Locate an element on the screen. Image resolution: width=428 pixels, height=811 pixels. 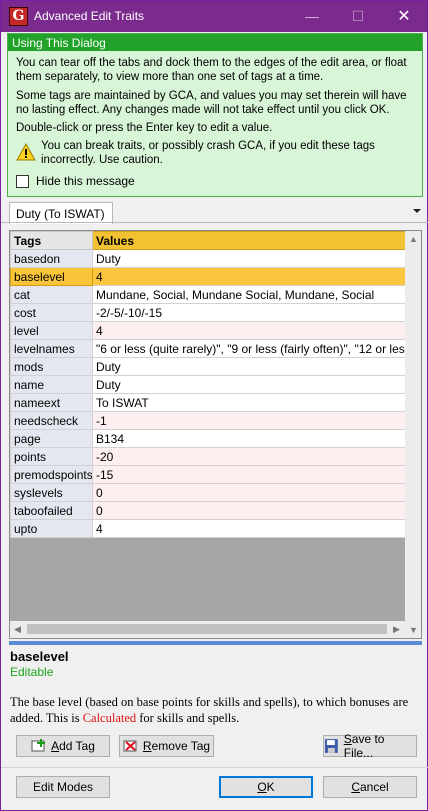
tag-name-cell: nameext is located at coordinates (51, 402).